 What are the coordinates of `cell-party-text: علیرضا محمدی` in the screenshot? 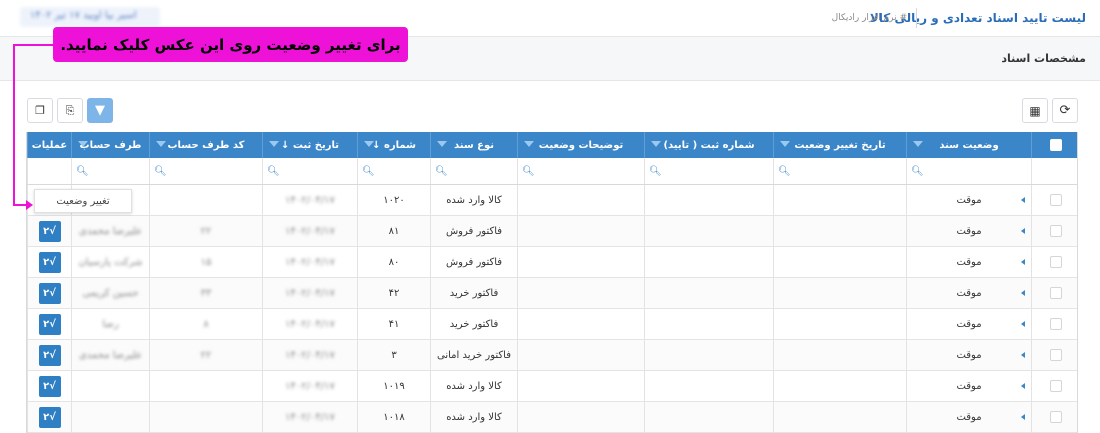 It's located at (110, 231).